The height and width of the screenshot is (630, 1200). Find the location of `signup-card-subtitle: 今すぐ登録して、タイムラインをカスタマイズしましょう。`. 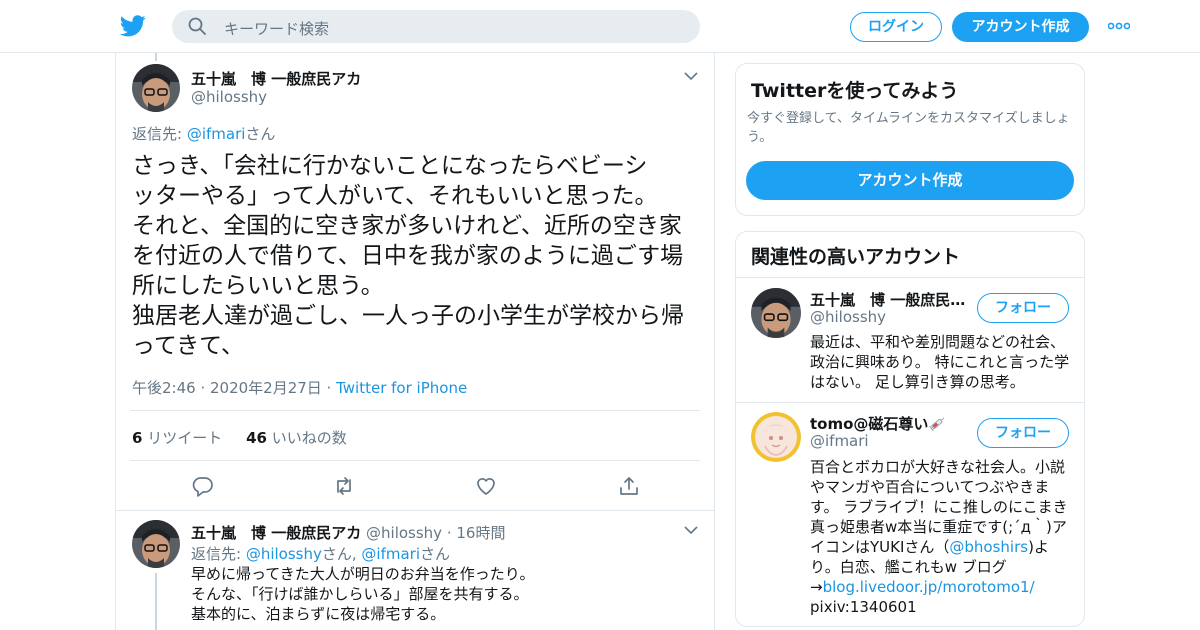

signup-card-subtitle: 今すぐ登録して、タイムラインをカスタマイズしましょう。 is located at coordinates (908, 128).